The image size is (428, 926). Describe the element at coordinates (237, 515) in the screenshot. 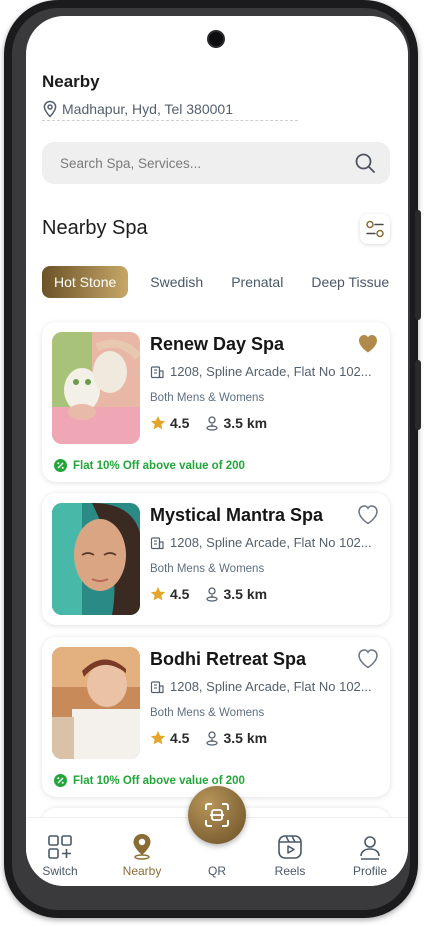

I see `spa-name: Mystical Mantra Spa` at that location.